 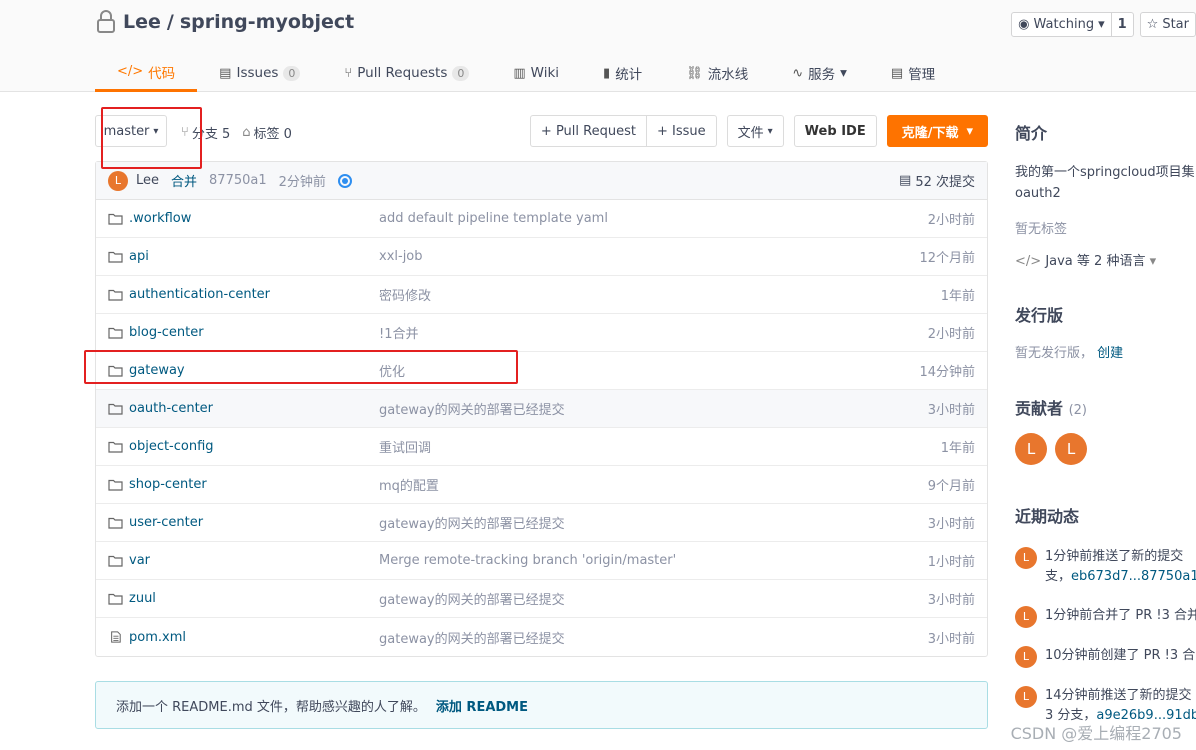 I want to click on file-name-link: authentication-center, so click(x=189, y=294).